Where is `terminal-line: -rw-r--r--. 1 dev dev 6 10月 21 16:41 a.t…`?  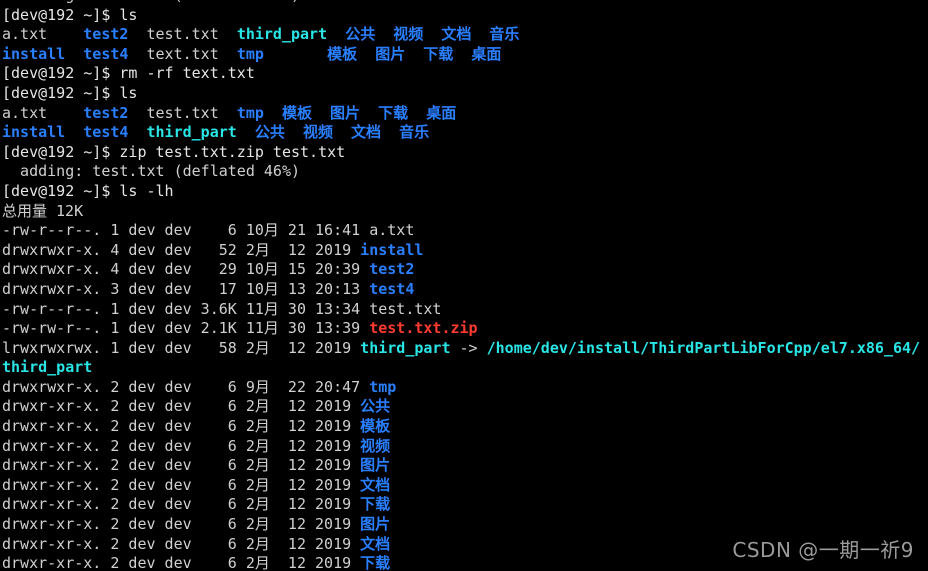 terminal-line: -rw-r--r--. 1 dev dev 6 10月 21 16:41 a.t… is located at coordinates (464, 231).